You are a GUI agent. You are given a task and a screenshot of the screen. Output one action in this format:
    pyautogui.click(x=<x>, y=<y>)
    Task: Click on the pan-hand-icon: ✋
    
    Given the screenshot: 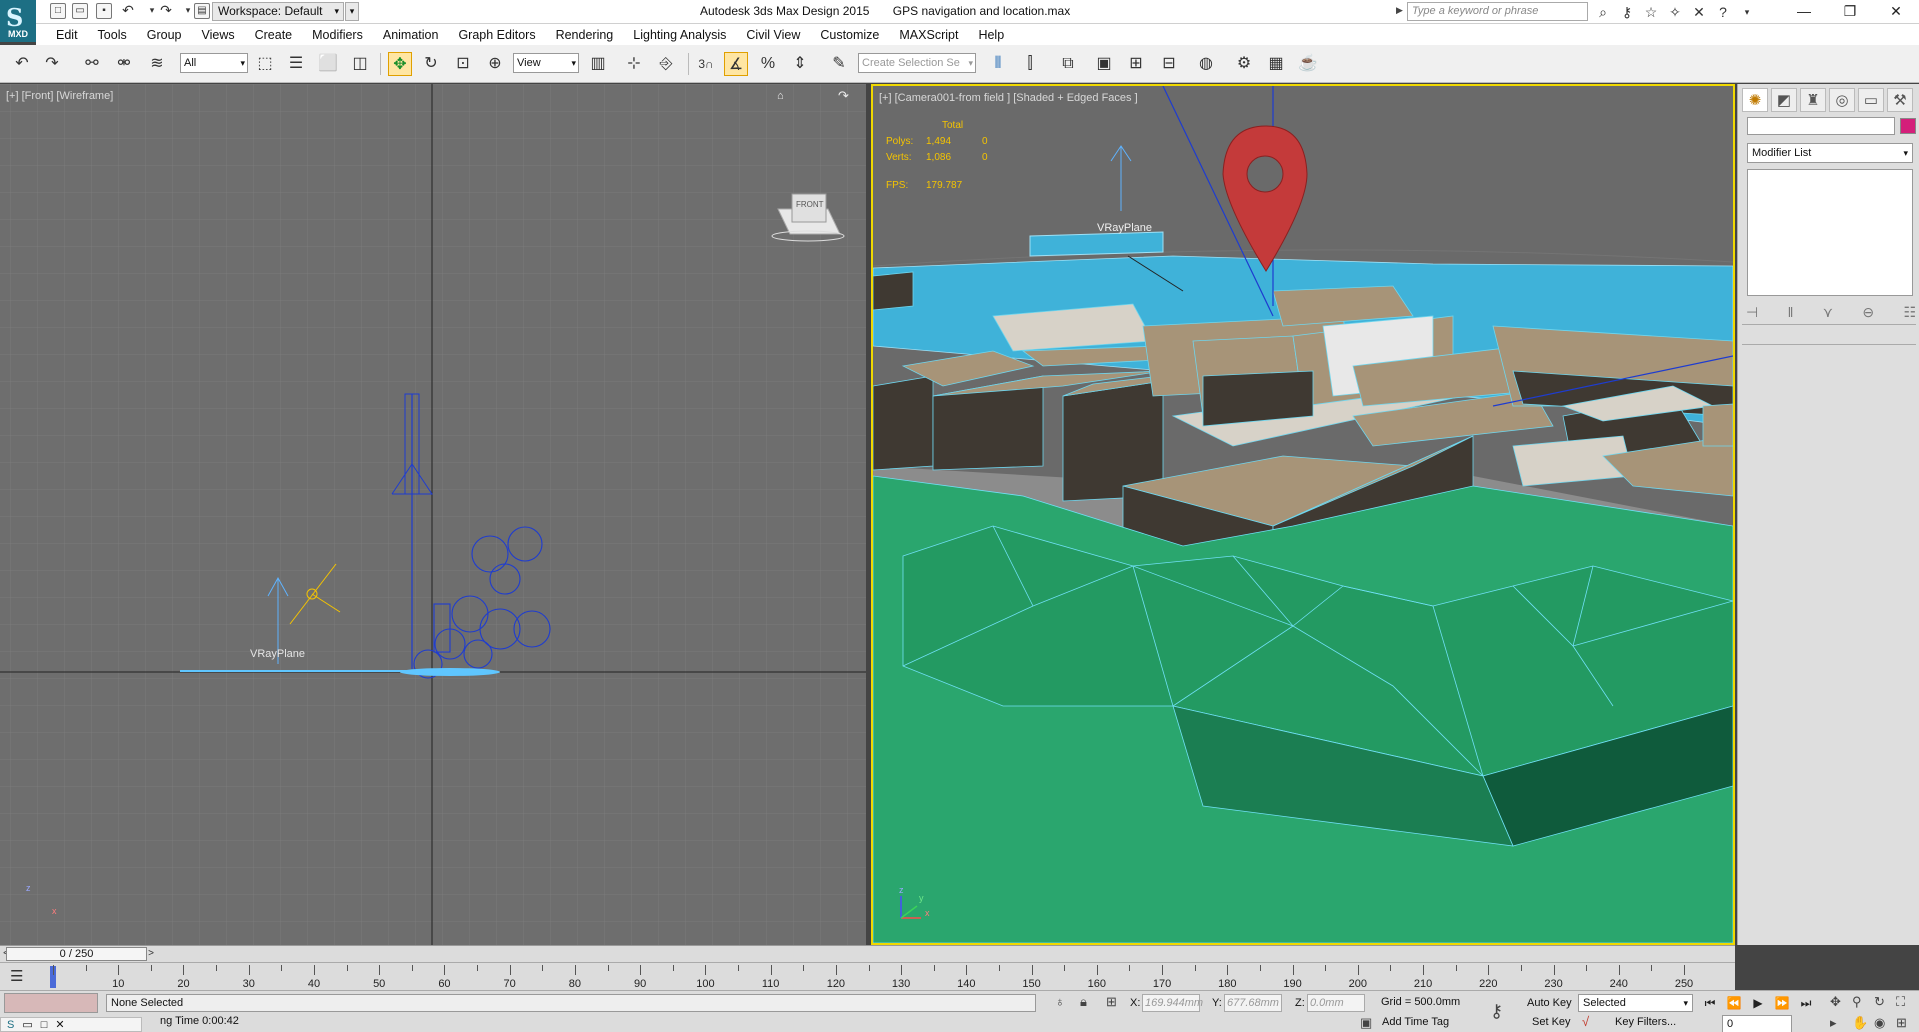 What is the action you would take?
    pyautogui.click(x=1860, y=1023)
    